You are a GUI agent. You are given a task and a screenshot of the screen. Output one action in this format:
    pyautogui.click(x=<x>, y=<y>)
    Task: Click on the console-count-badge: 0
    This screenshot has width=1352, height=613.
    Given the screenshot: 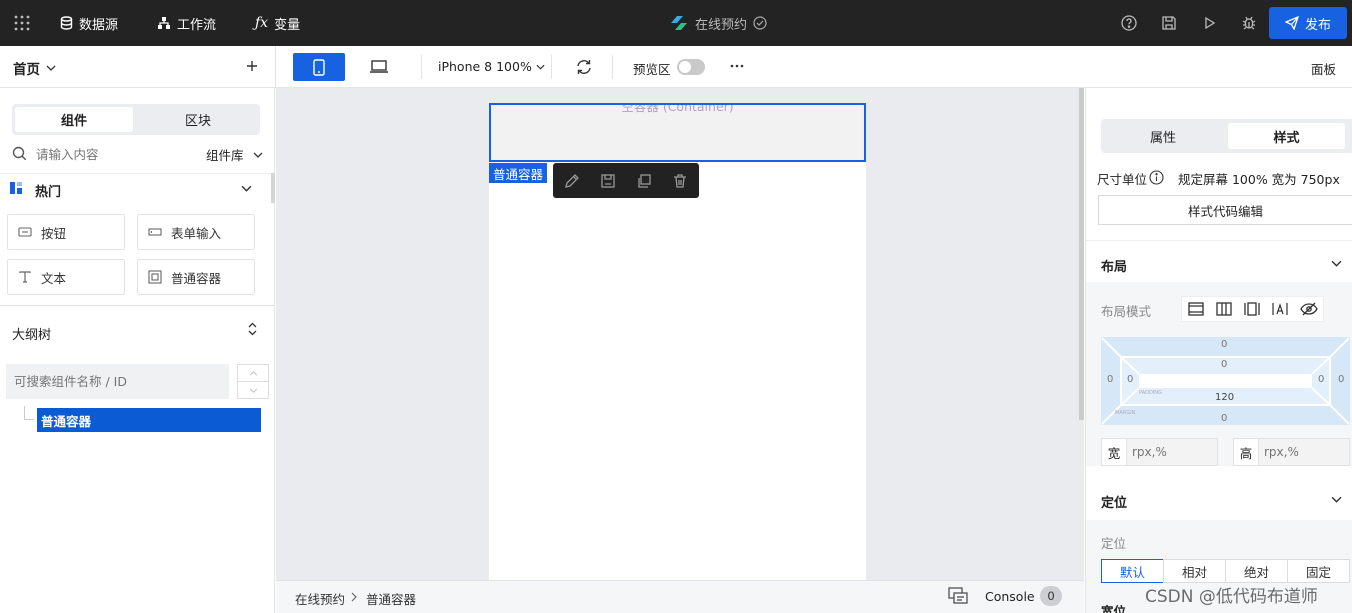 What is the action you would take?
    pyautogui.click(x=1051, y=596)
    